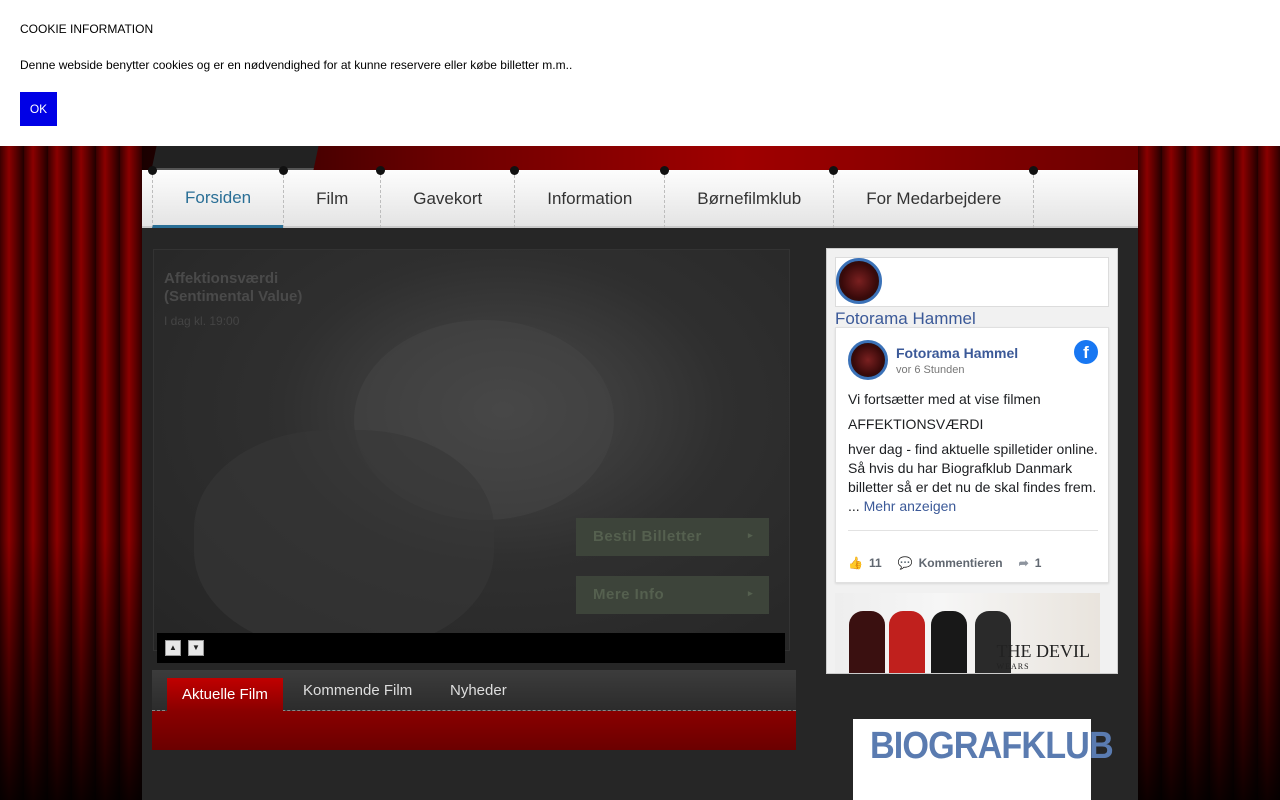 This screenshot has height=800, width=1280. I want to click on nav-label: Information, so click(590, 198).